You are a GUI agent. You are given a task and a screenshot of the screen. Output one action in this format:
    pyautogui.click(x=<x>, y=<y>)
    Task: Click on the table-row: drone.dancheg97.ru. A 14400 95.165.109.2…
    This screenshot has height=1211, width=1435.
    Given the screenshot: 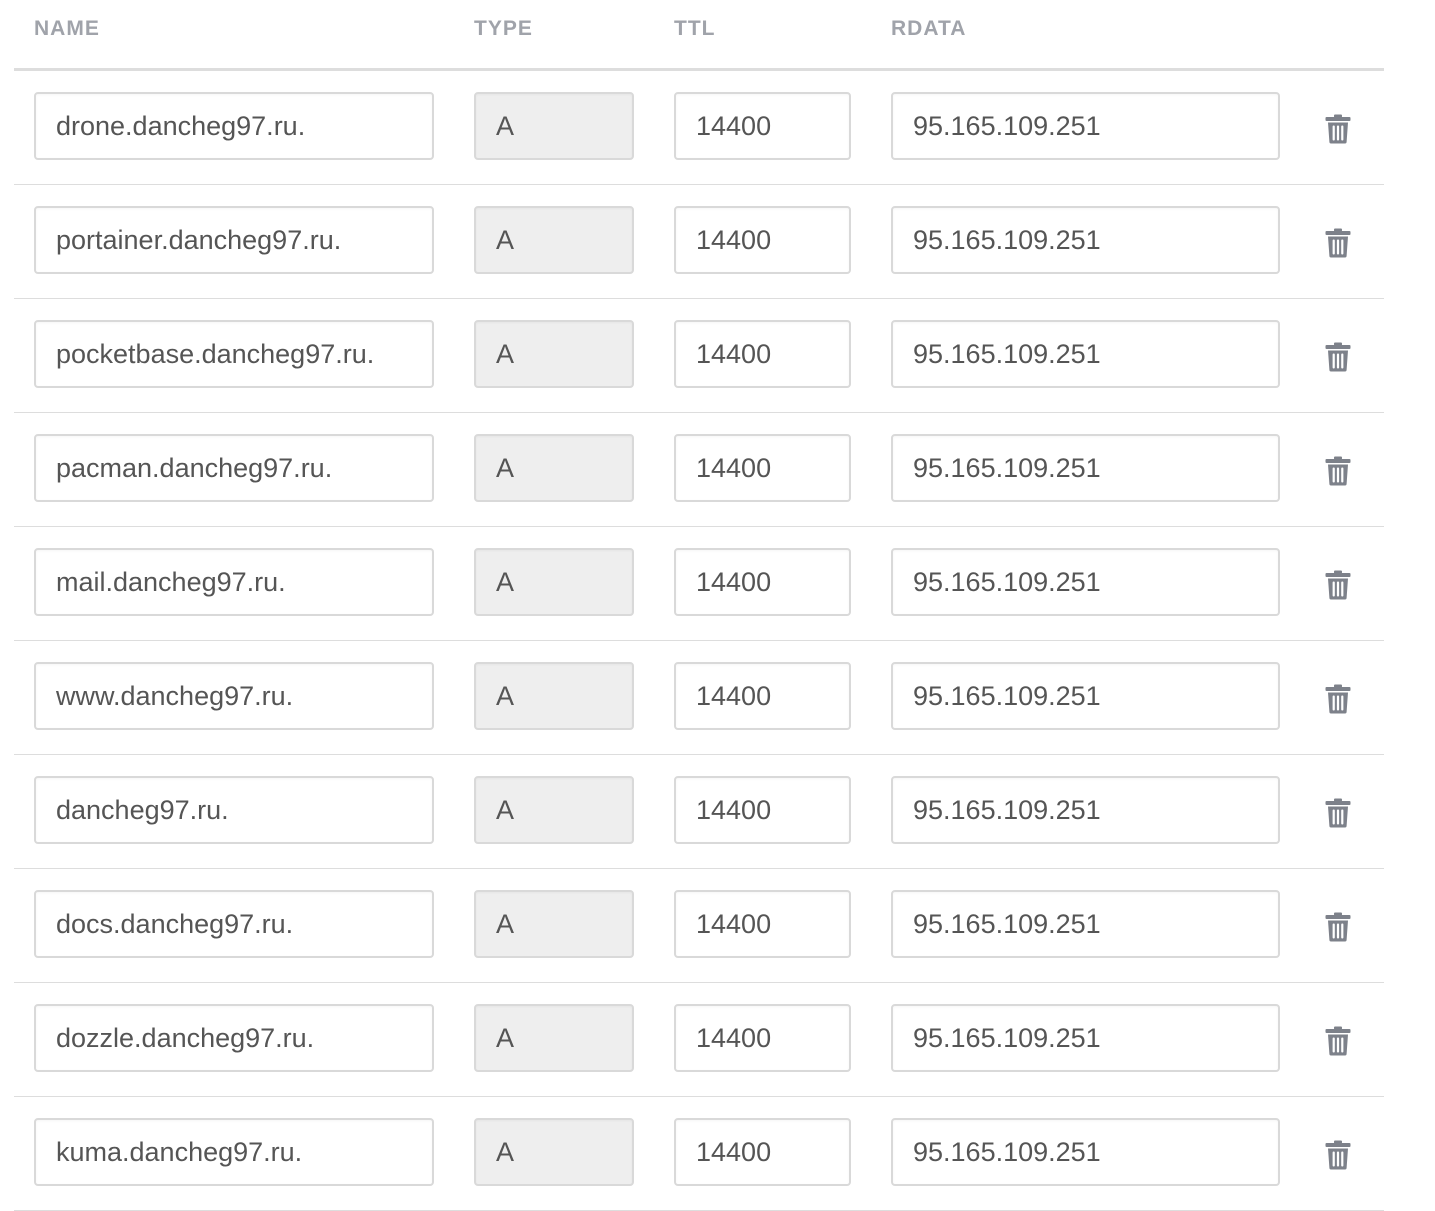 What is the action you would take?
    pyautogui.click(x=699, y=128)
    